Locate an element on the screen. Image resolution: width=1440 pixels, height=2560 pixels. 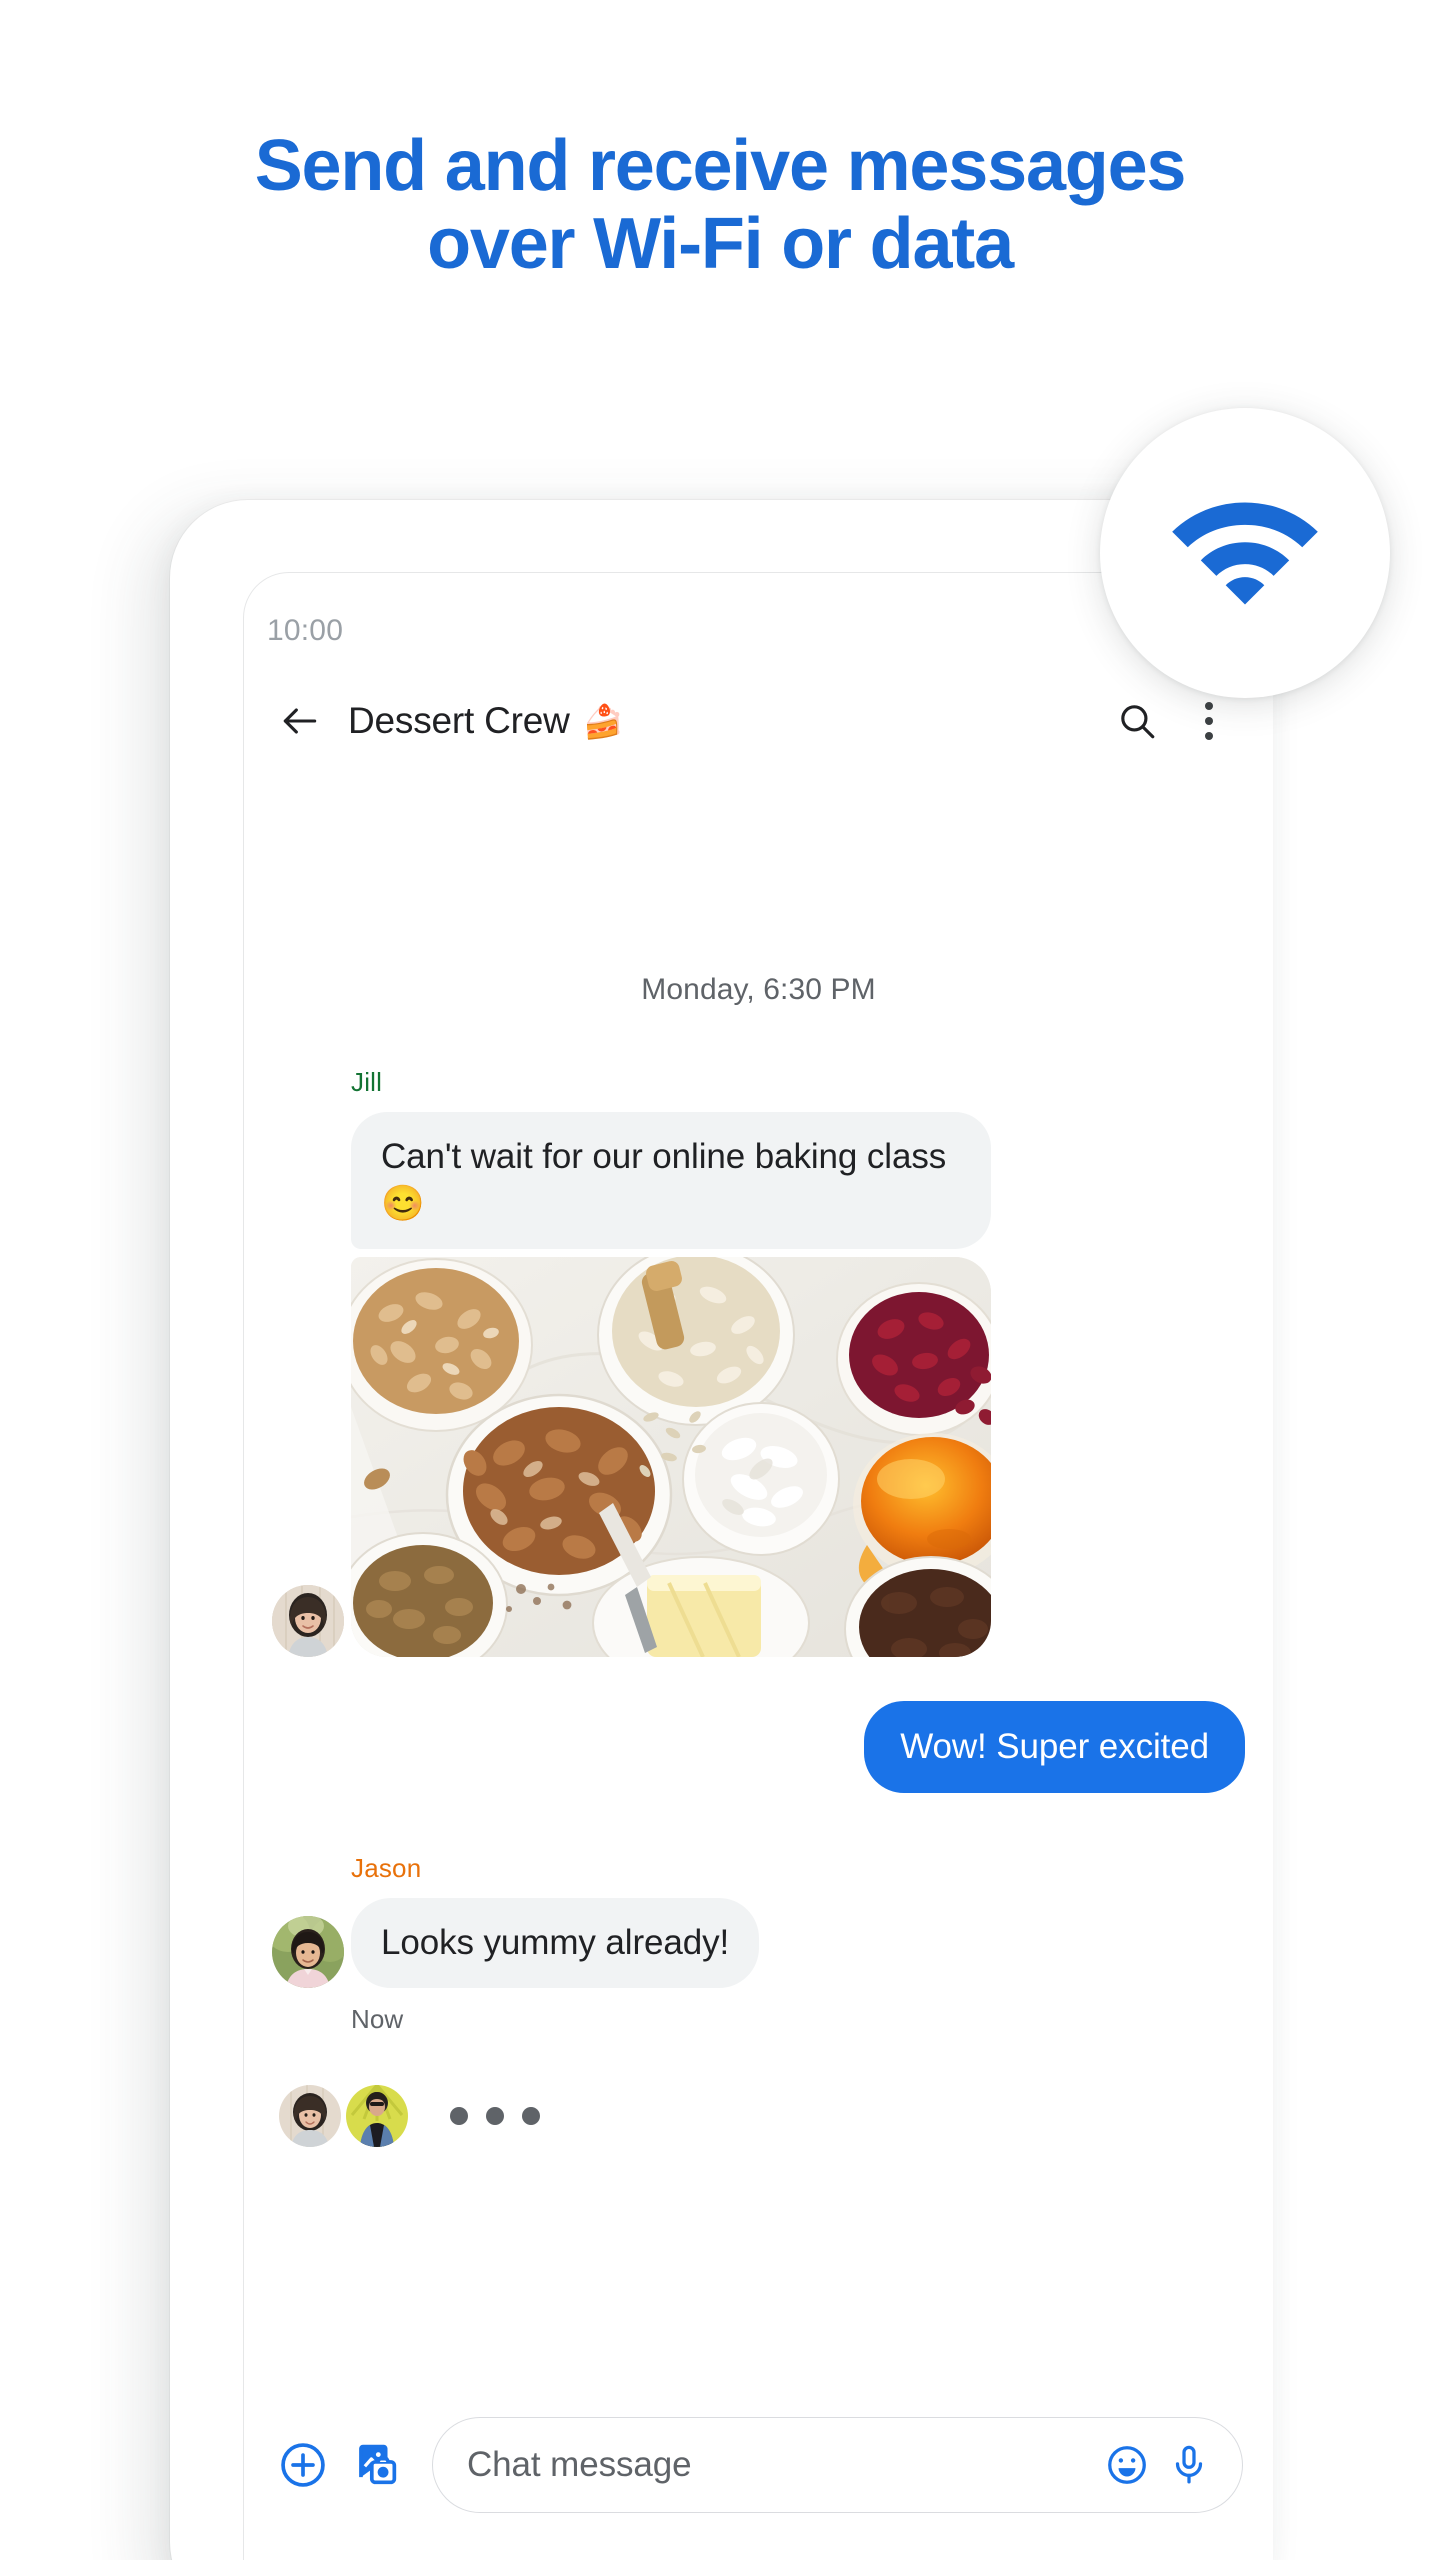
message-column-jason: Looks yummy already! is located at coordinates (555, 1943).